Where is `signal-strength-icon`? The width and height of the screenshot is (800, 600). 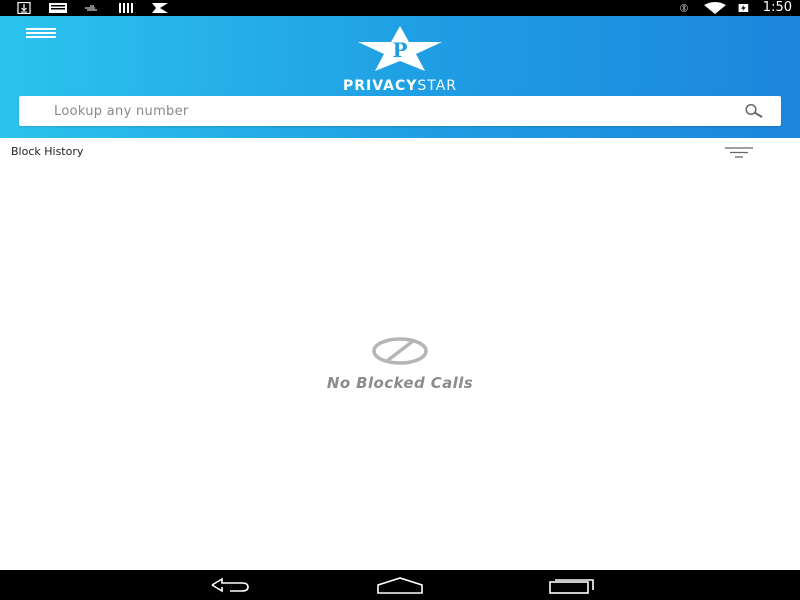
signal-strength-icon is located at coordinates (91, 8).